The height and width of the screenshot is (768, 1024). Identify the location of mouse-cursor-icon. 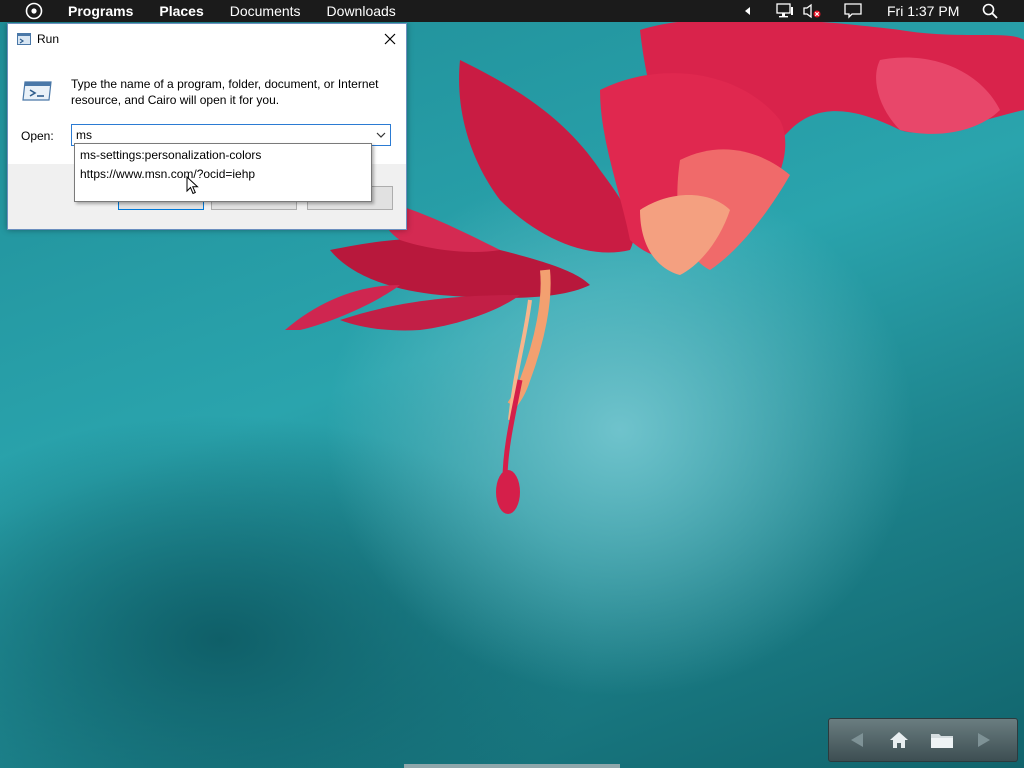
(192, 185).